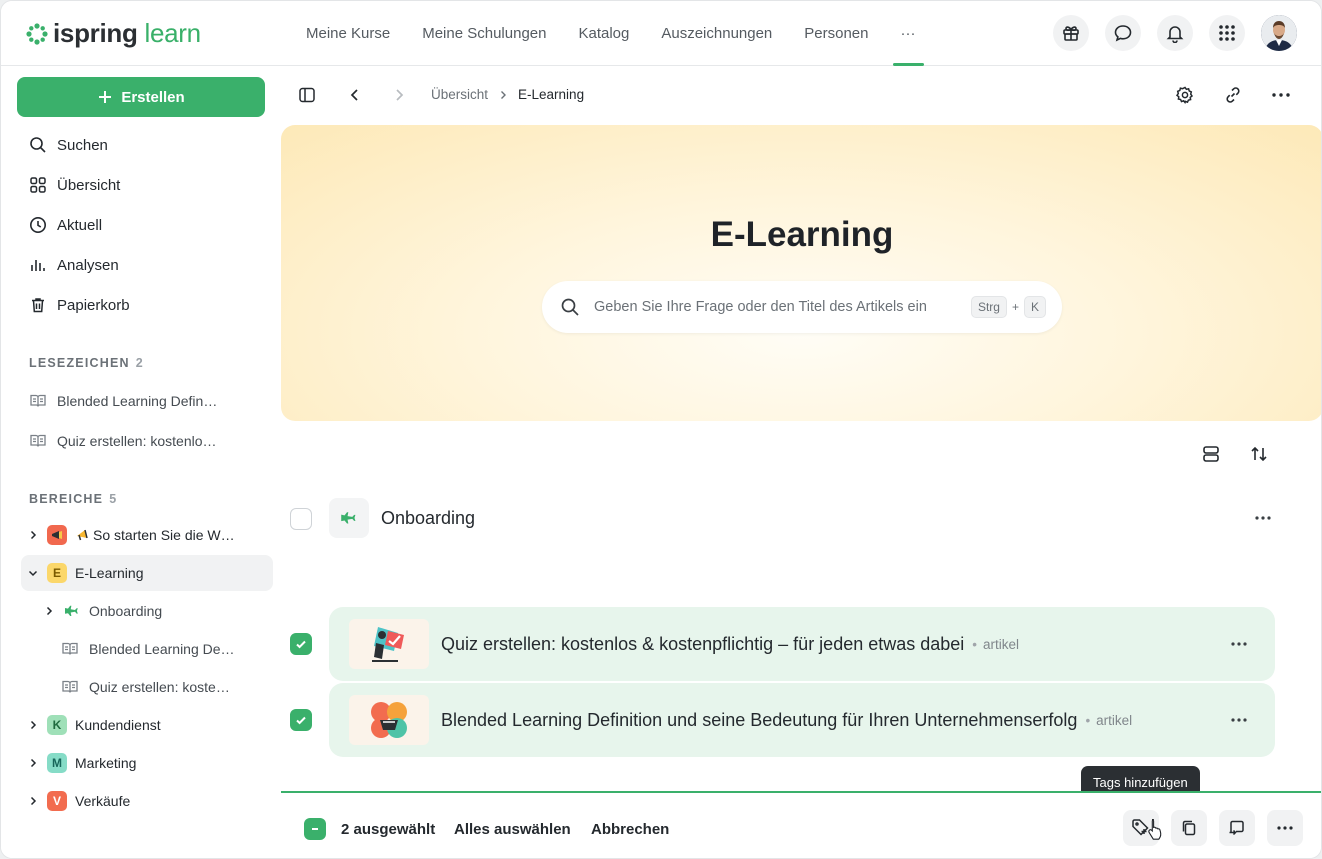 The width and height of the screenshot is (1322, 859). I want to click on page-title: E-Learning, so click(802, 234).